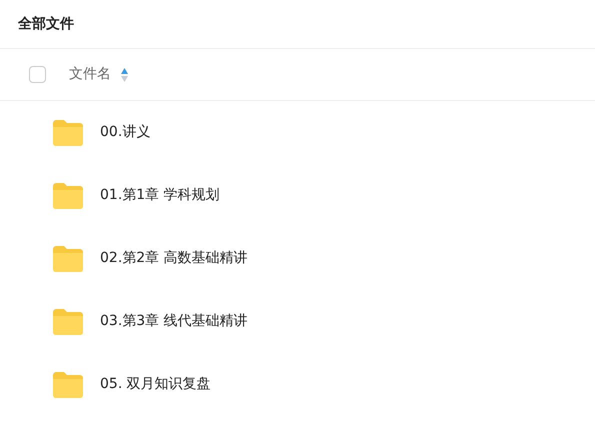  I want to click on sort-icon, so click(124, 75).